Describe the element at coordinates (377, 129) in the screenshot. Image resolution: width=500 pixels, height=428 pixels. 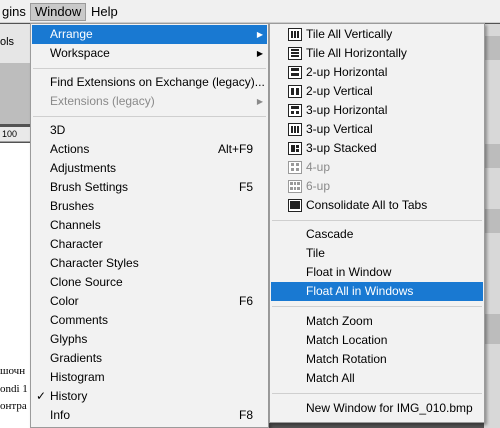
I see `menu-item-3up-vertical: 3-up Vertical` at that location.